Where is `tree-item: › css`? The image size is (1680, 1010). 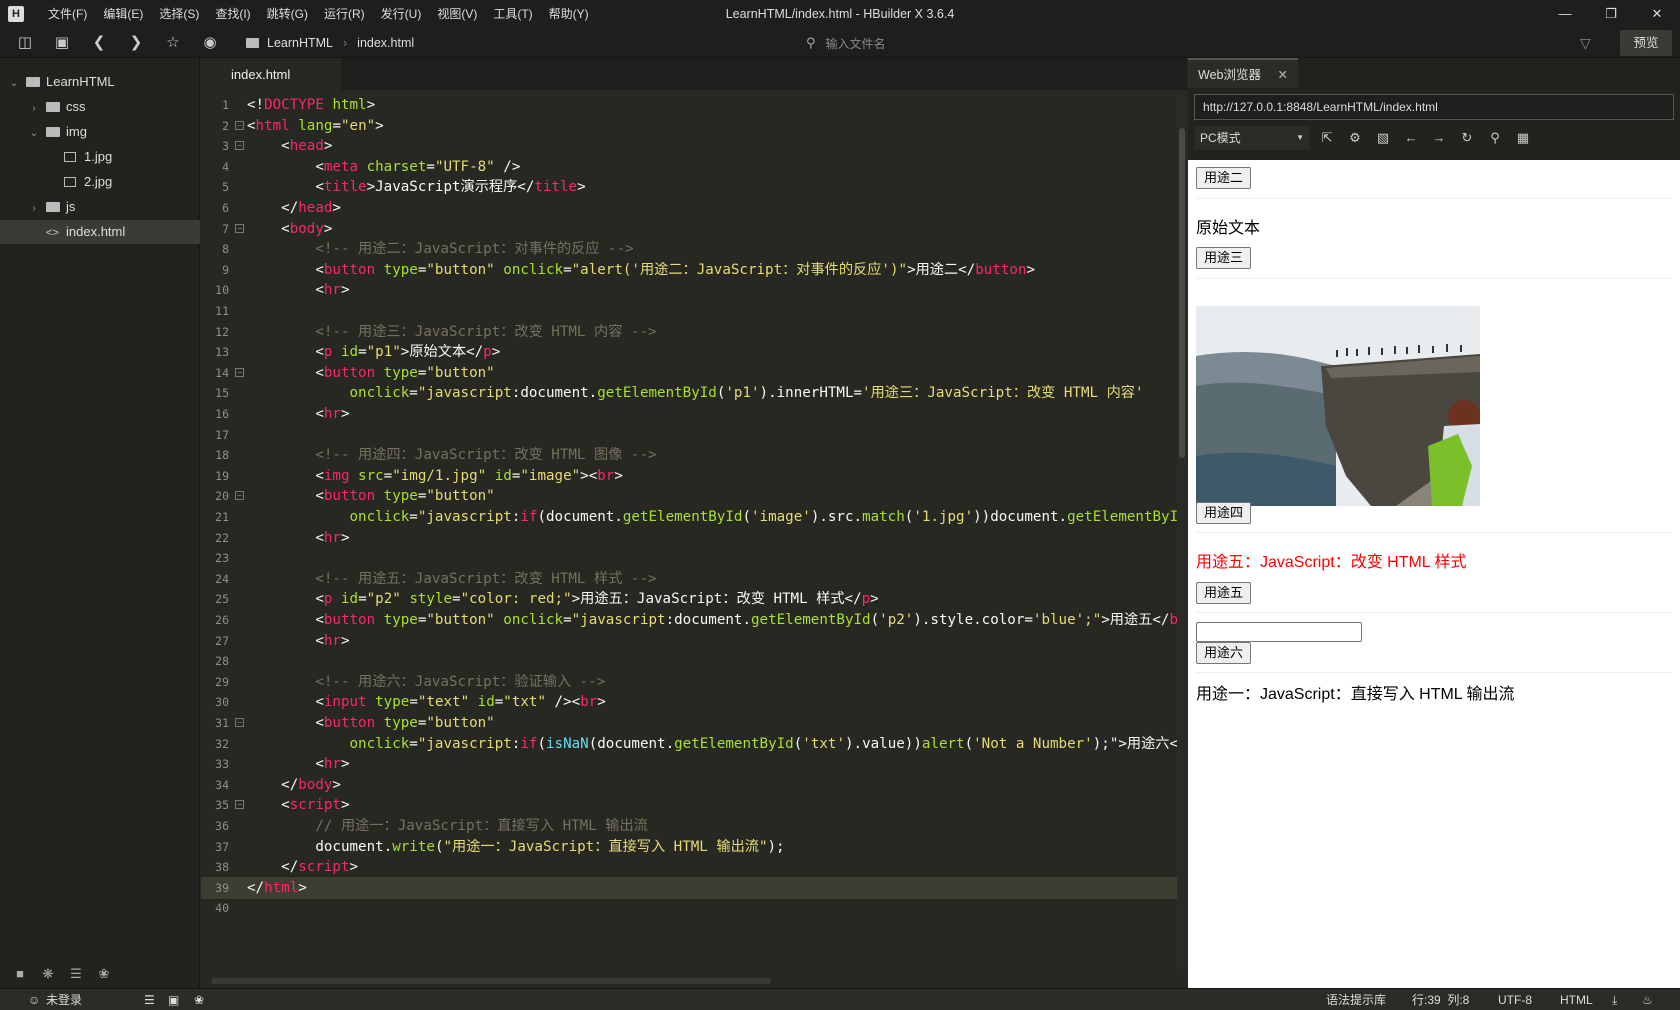
tree-item: › css is located at coordinates (100, 107).